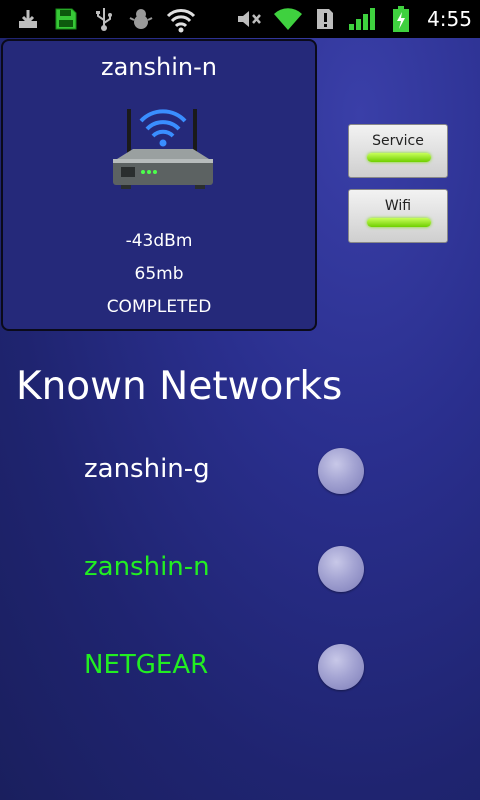 The image size is (480, 800). Describe the element at coordinates (288, 19) in the screenshot. I see `wifi-signal-icon` at that location.